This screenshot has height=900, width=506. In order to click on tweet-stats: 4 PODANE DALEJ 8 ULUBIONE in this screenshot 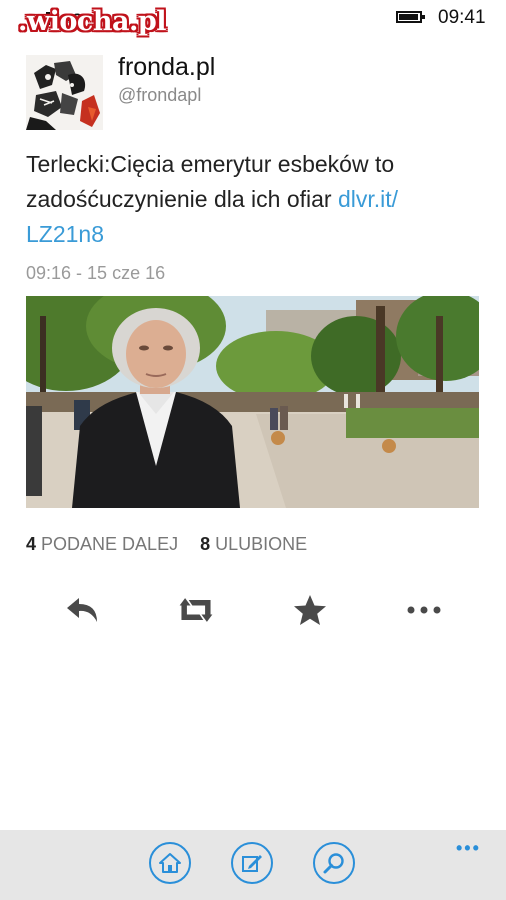, I will do `click(166, 544)`.